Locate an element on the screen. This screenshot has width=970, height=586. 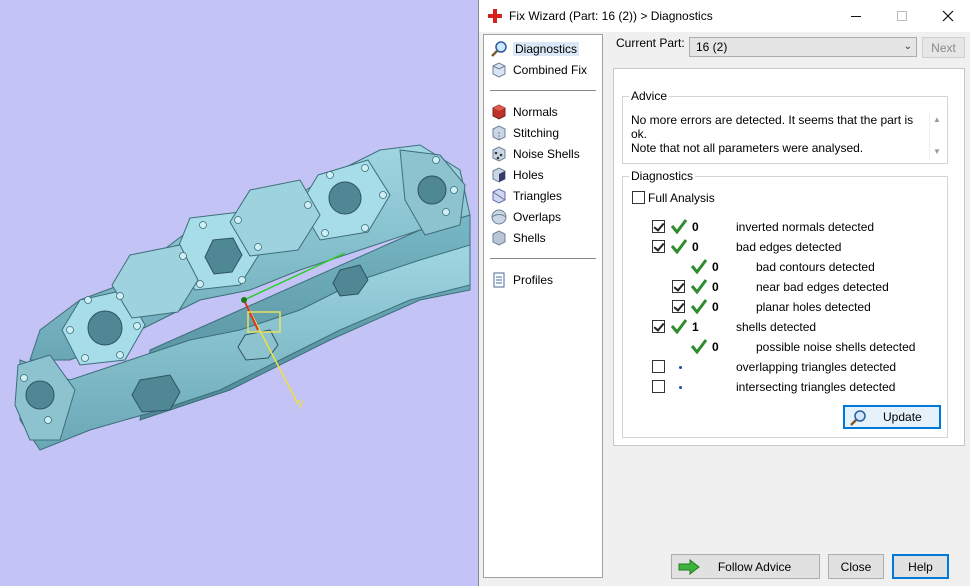
bad-edges-checkbox is located at coordinates (658, 246).